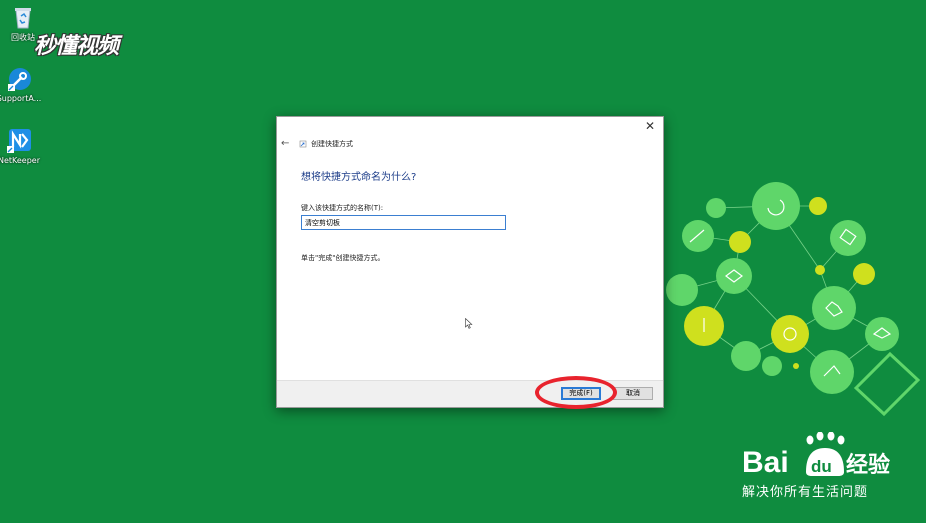  What do you see at coordinates (805, 492) in the screenshot?
I see `baidu-slogan: 解决你所有生活问题` at bounding box center [805, 492].